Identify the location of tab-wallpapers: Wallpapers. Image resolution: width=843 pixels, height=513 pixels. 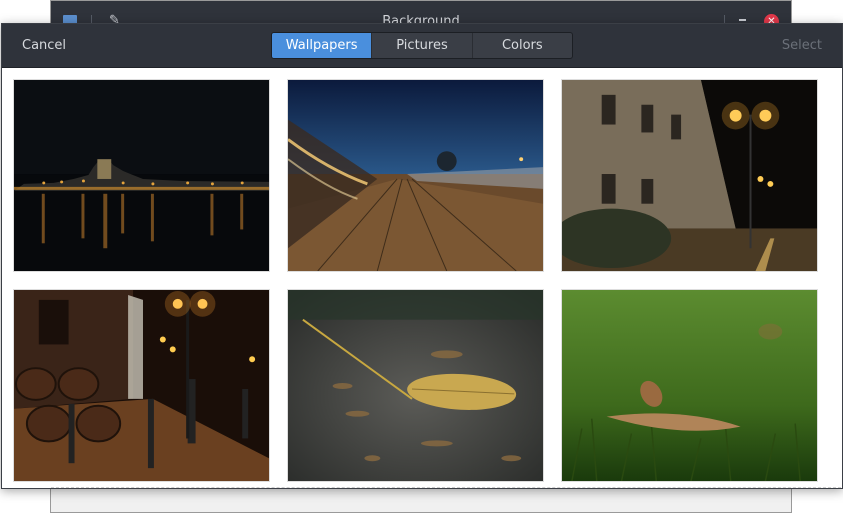
(322, 45).